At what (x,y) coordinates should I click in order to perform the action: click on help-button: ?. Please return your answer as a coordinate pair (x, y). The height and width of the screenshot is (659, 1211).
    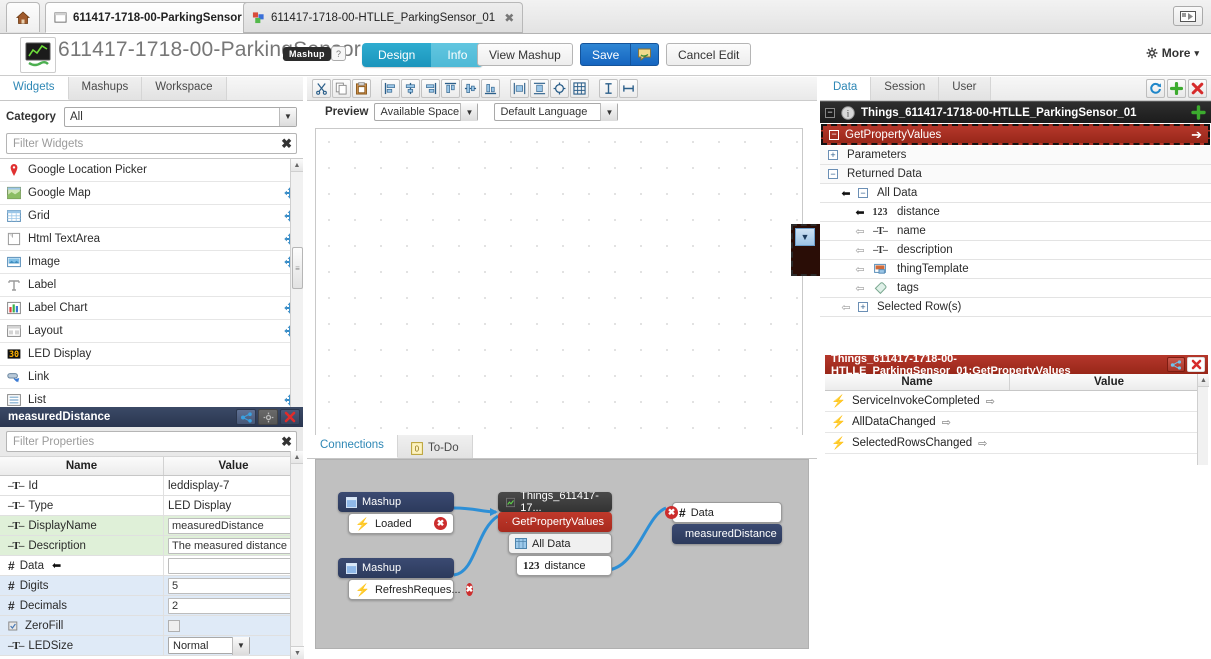
    Looking at the image, I should click on (338, 53).